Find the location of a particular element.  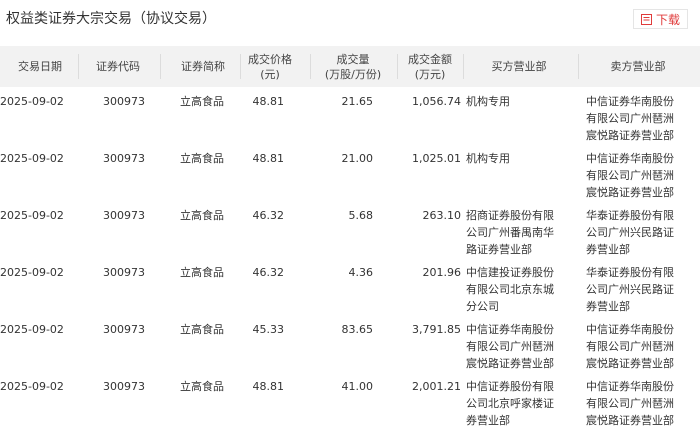

column-header-7: 买方营业部 is located at coordinates (519, 66).